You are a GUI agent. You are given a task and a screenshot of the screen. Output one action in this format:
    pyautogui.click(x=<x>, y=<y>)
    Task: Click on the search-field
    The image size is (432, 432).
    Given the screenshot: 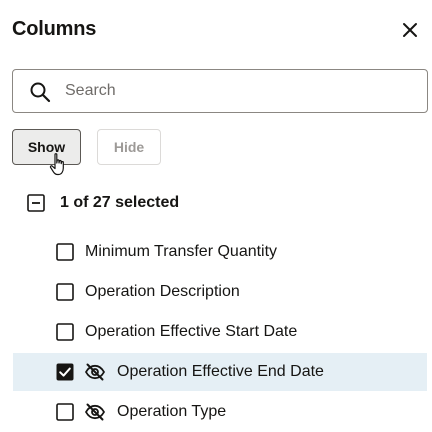 What is the action you would take?
    pyautogui.click(x=220, y=91)
    